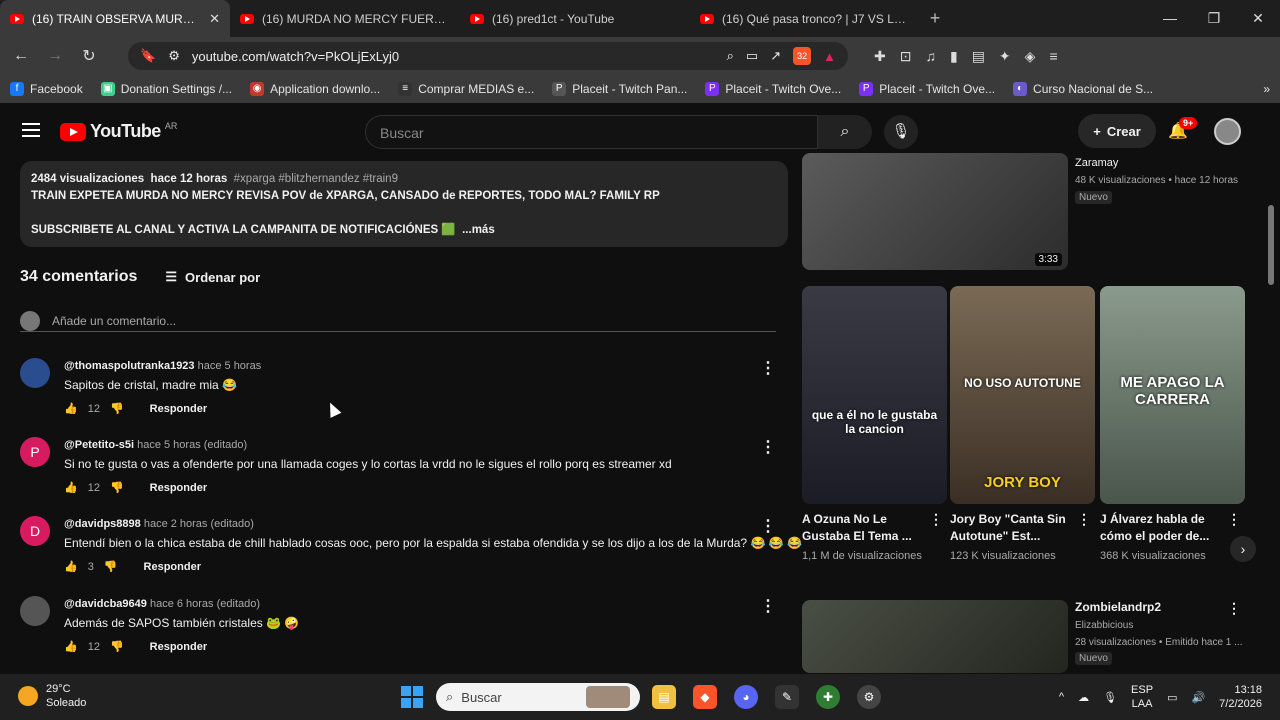 The width and height of the screenshot is (1280, 720). I want to click on channel-name: Zaramay, so click(1165, 163).